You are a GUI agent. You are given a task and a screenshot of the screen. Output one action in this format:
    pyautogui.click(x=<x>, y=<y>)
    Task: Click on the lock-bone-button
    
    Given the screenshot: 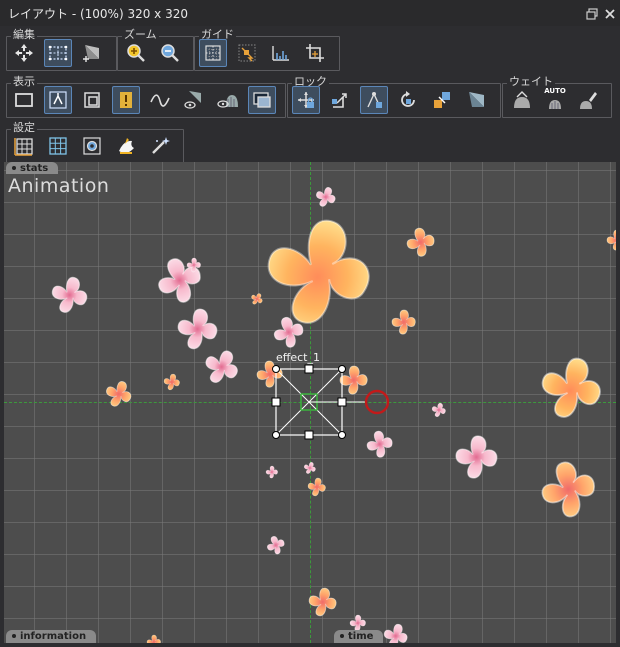 What is the action you would take?
    pyautogui.click(x=374, y=100)
    